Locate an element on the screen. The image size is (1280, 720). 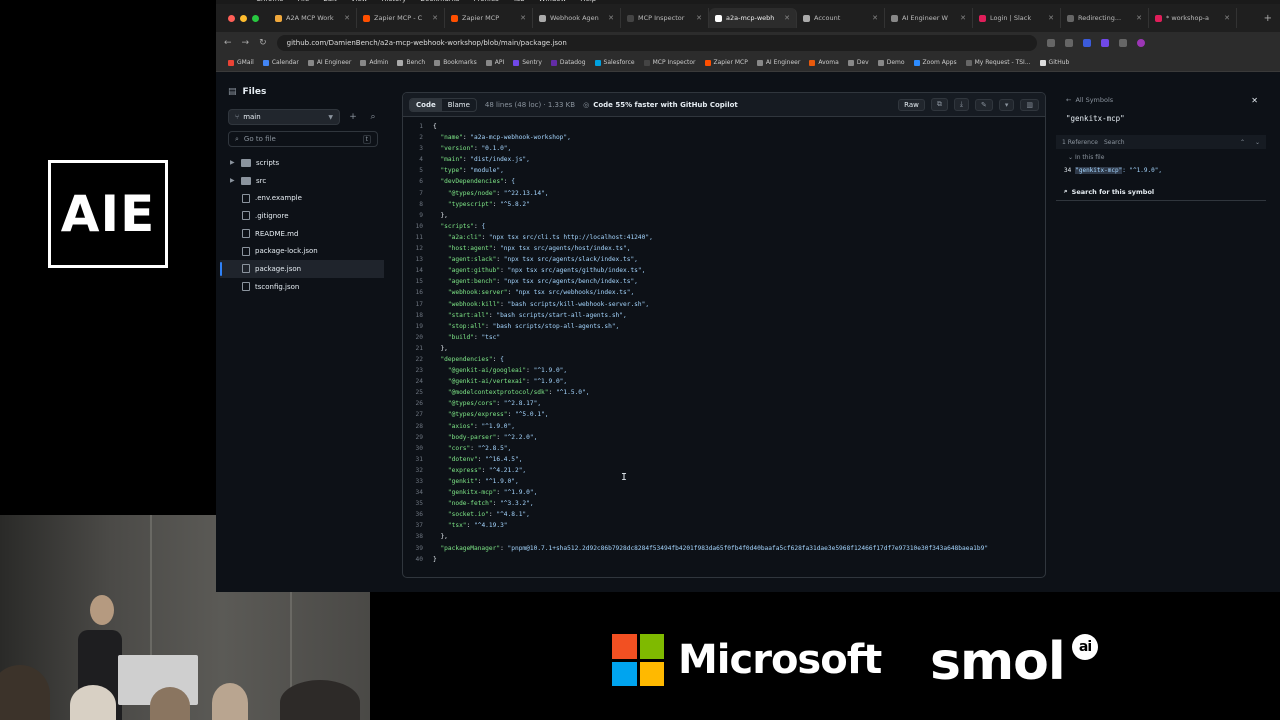
mac-menu-item: Tab is located at coordinates (519, 1).